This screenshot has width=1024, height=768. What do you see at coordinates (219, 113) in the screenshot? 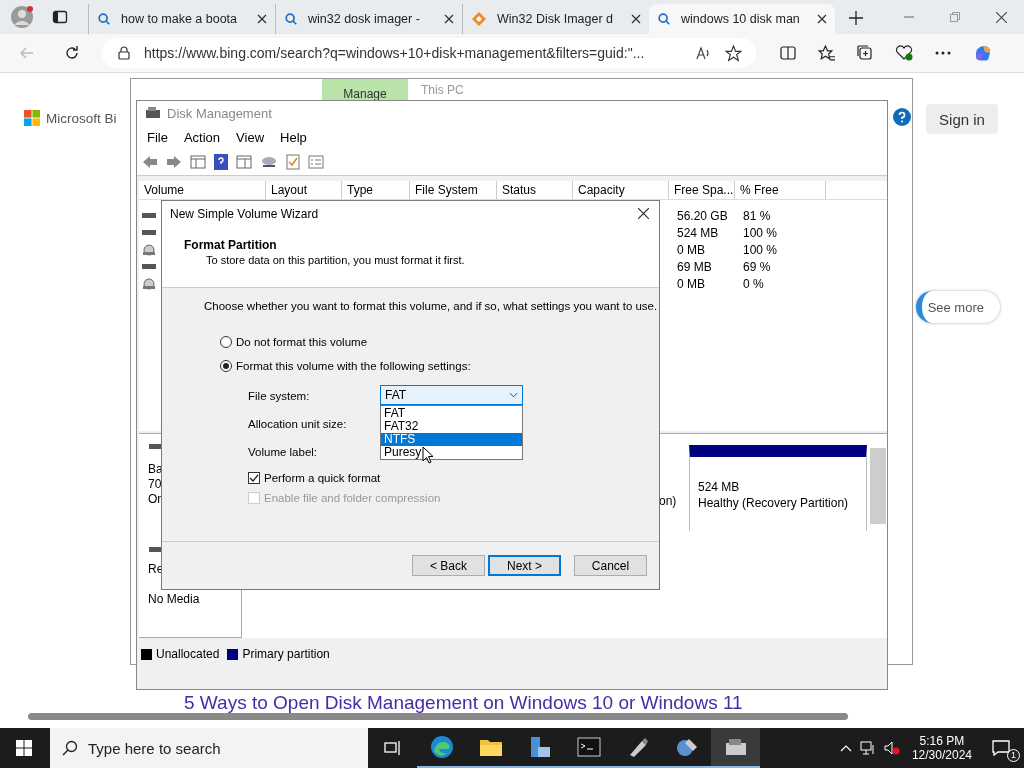
I see `window-title: Disk Management` at bounding box center [219, 113].